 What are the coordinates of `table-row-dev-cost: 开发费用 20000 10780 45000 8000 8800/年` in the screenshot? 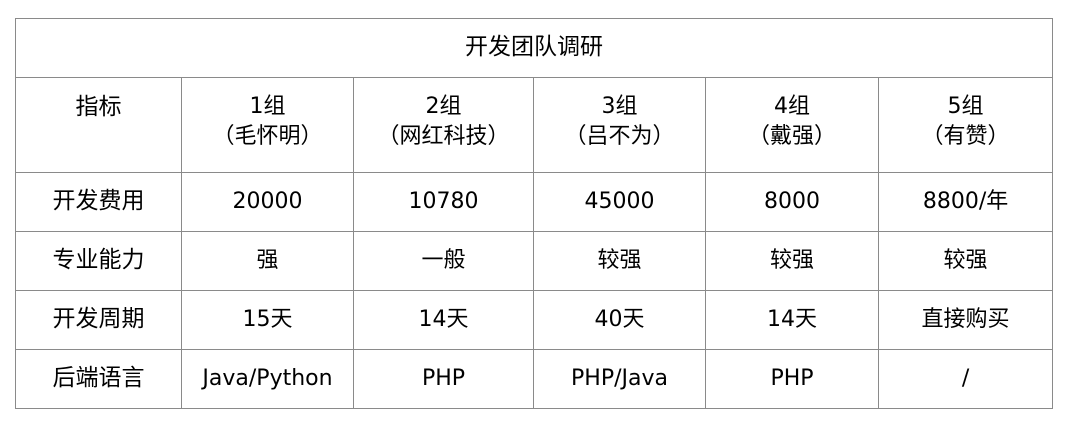 It's located at (534, 202).